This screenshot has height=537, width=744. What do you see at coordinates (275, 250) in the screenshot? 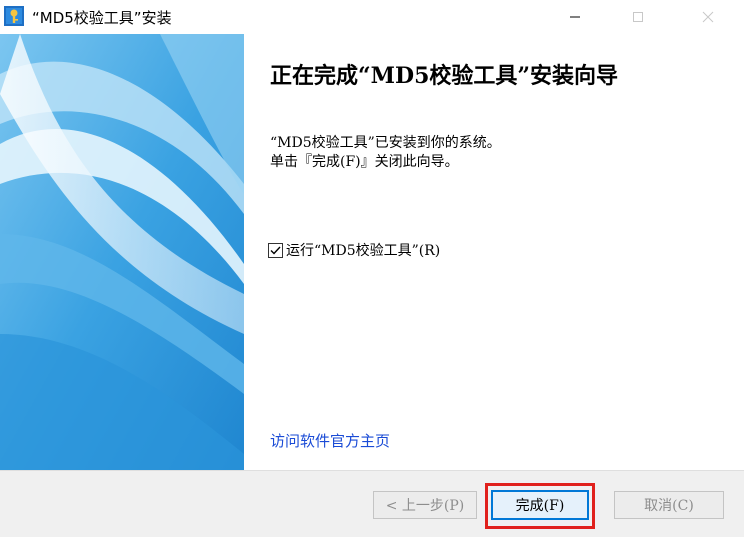
I see `checkbox-checked-icon` at bounding box center [275, 250].